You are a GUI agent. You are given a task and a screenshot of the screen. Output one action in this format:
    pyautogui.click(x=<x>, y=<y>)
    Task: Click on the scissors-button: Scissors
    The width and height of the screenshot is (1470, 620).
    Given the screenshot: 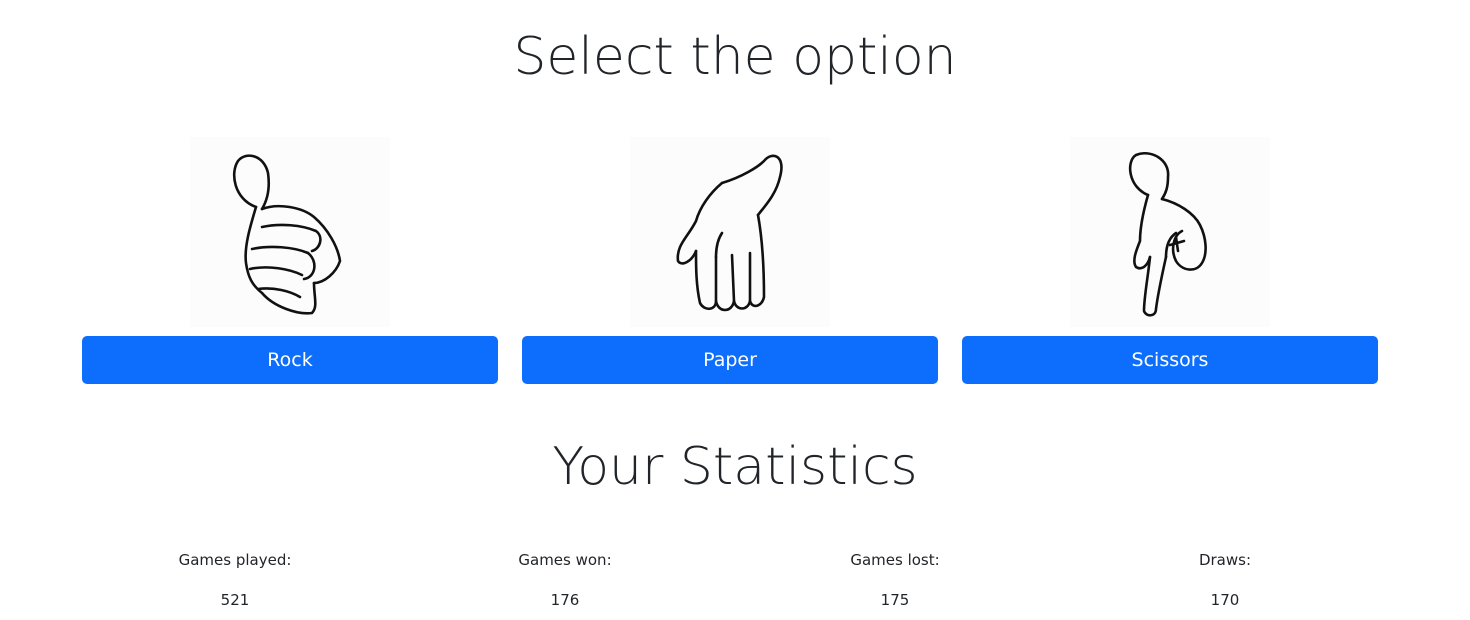 What is the action you would take?
    pyautogui.click(x=1170, y=360)
    